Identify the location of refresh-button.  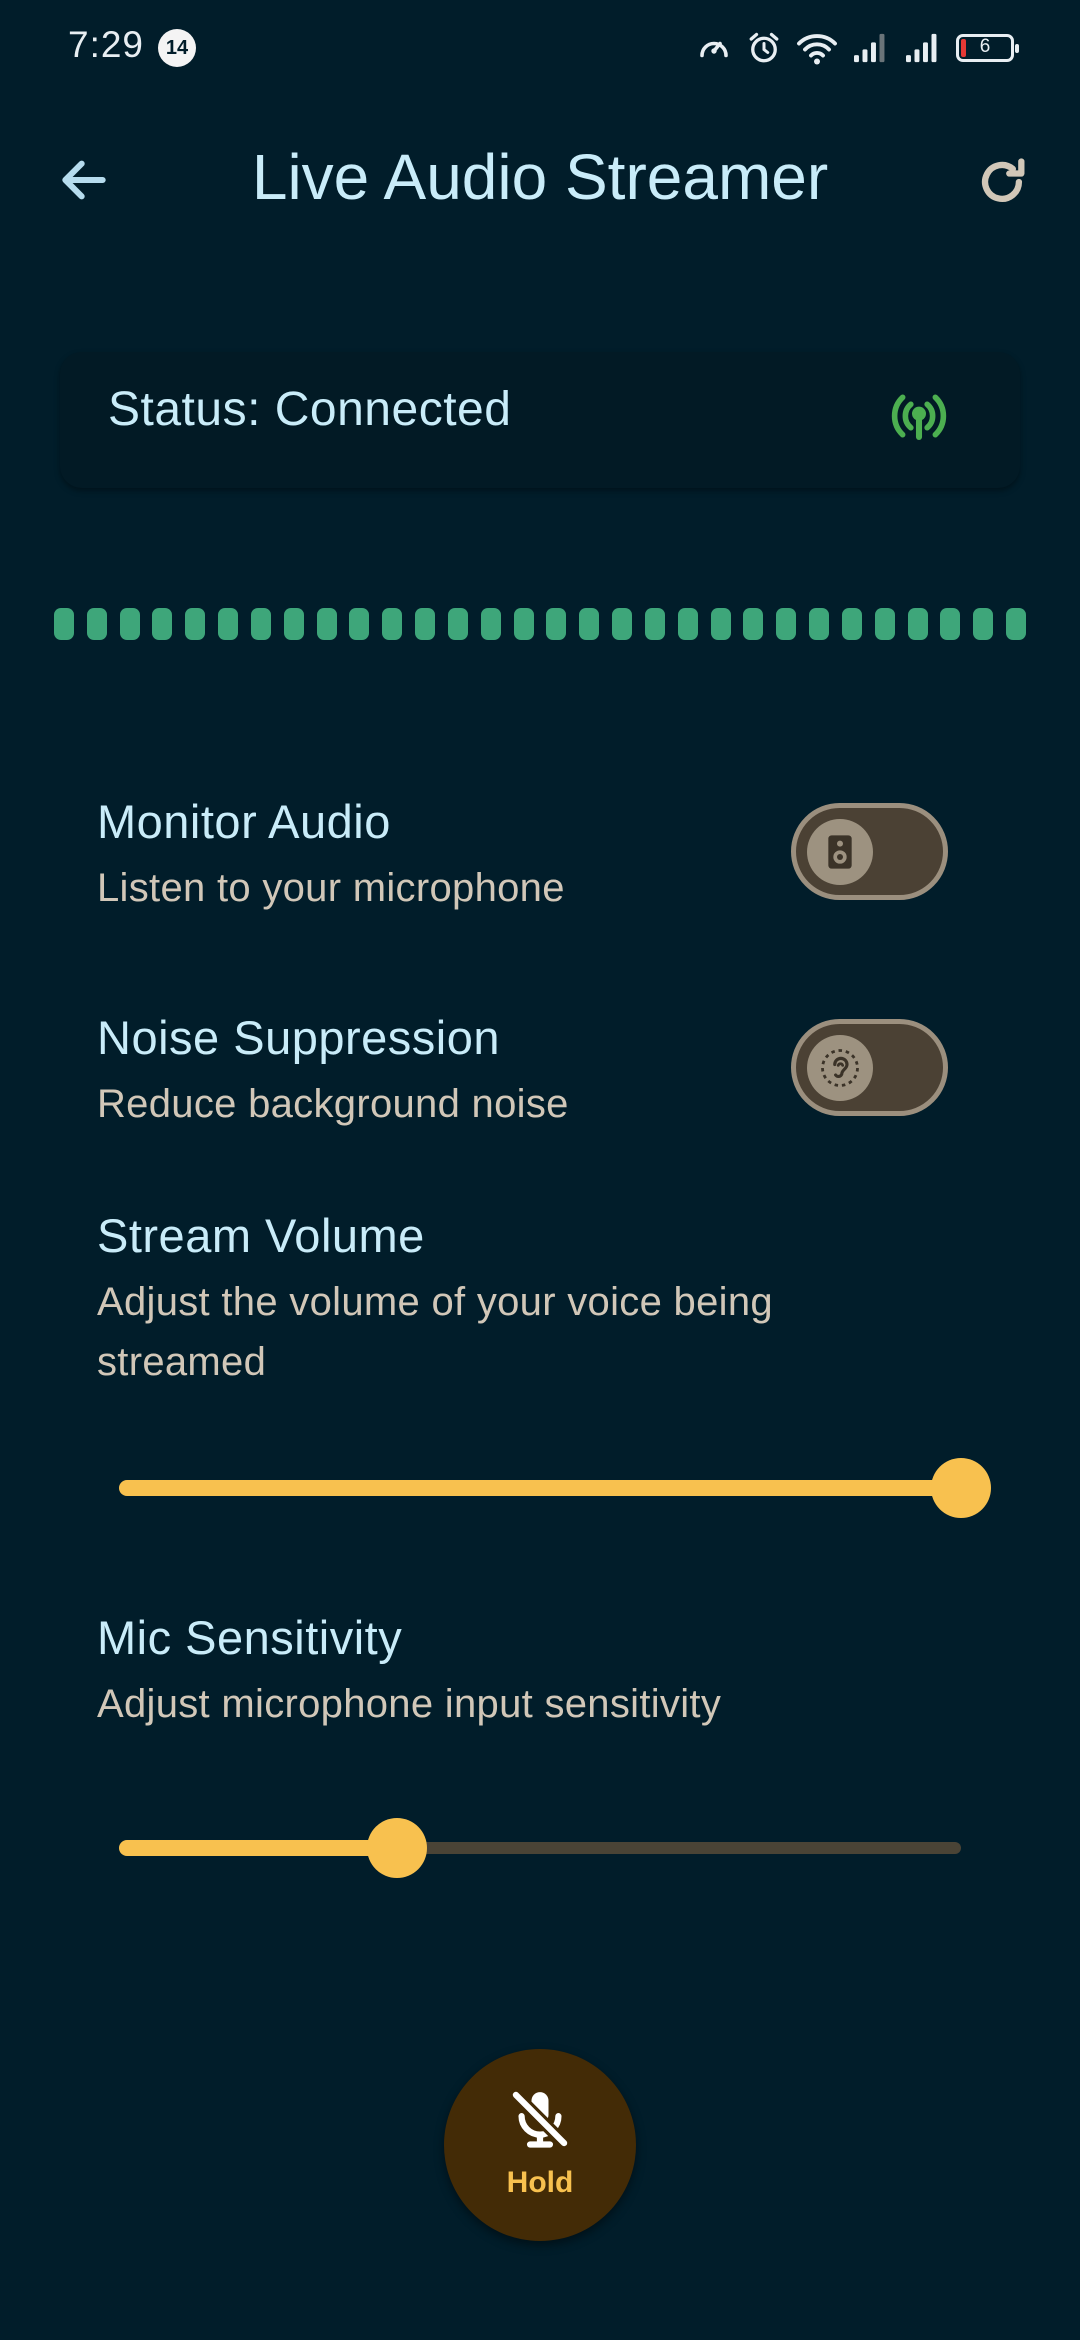
(1002, 182).